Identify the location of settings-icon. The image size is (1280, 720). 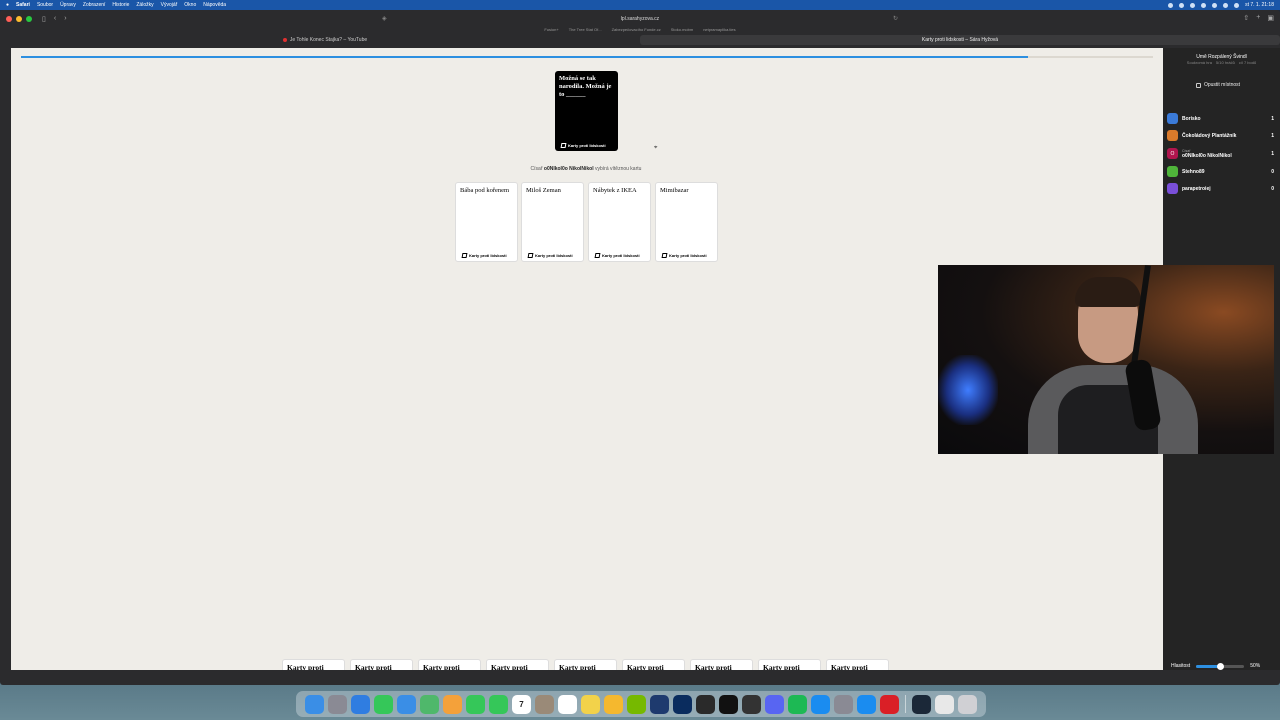
(843, 704).